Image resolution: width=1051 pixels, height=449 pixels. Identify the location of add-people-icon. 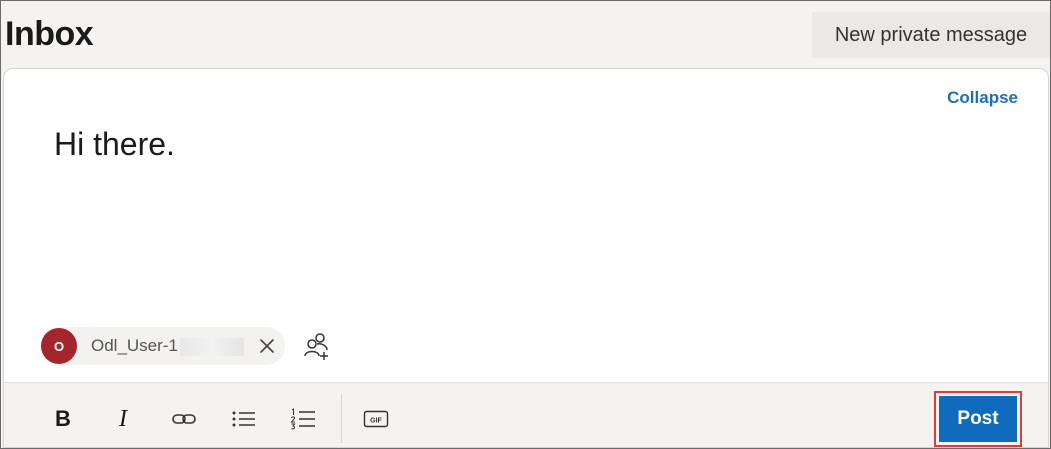
(316, 346).